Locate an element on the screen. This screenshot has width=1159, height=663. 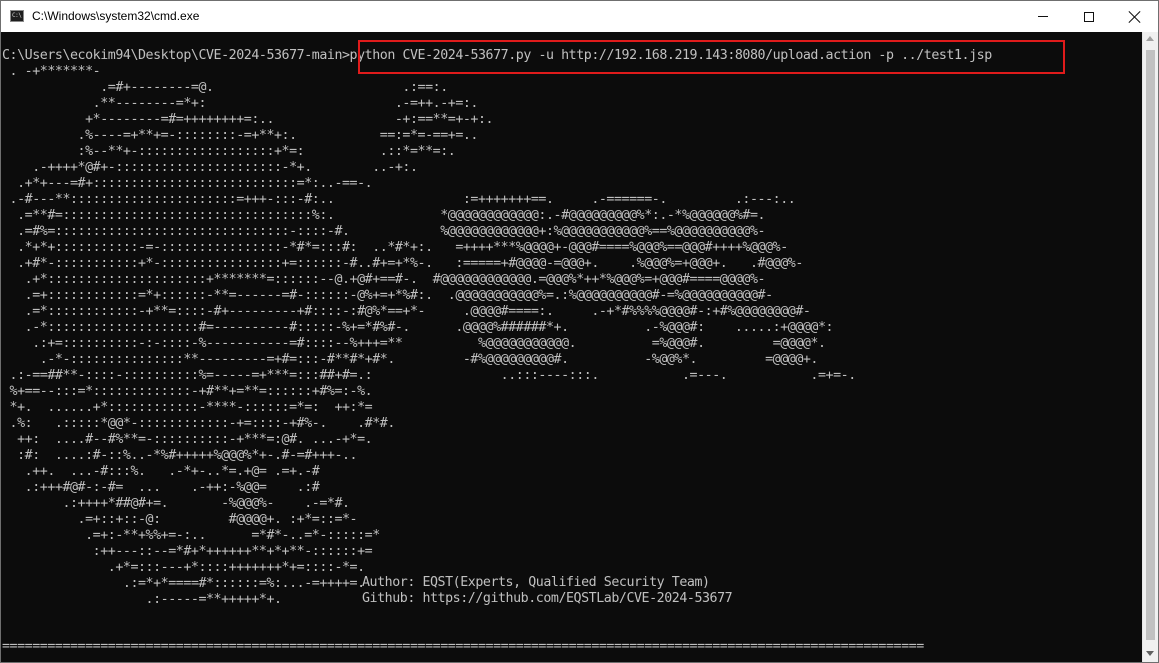
window-title: C:\Windows\system32\cmd.exe is located at coordinates (116, 16).